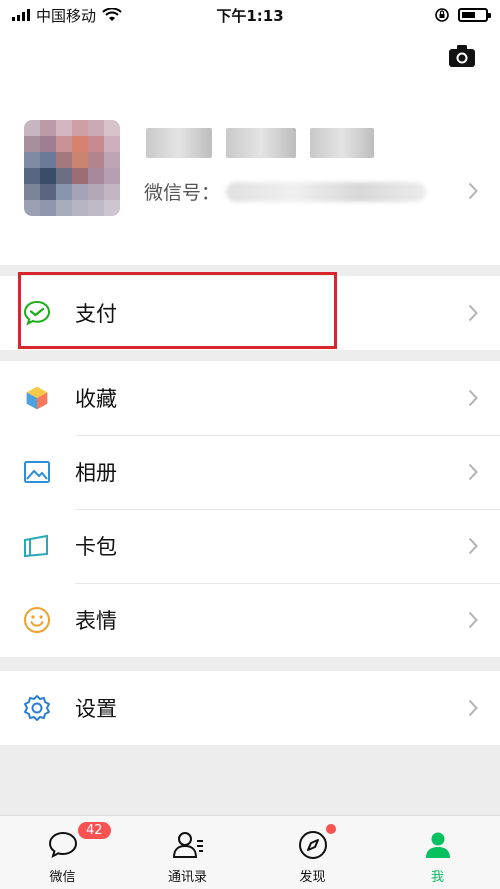 This screenshot has height=889, width=500. I want to click on menu-item-label: 相册, so click(96, 473).